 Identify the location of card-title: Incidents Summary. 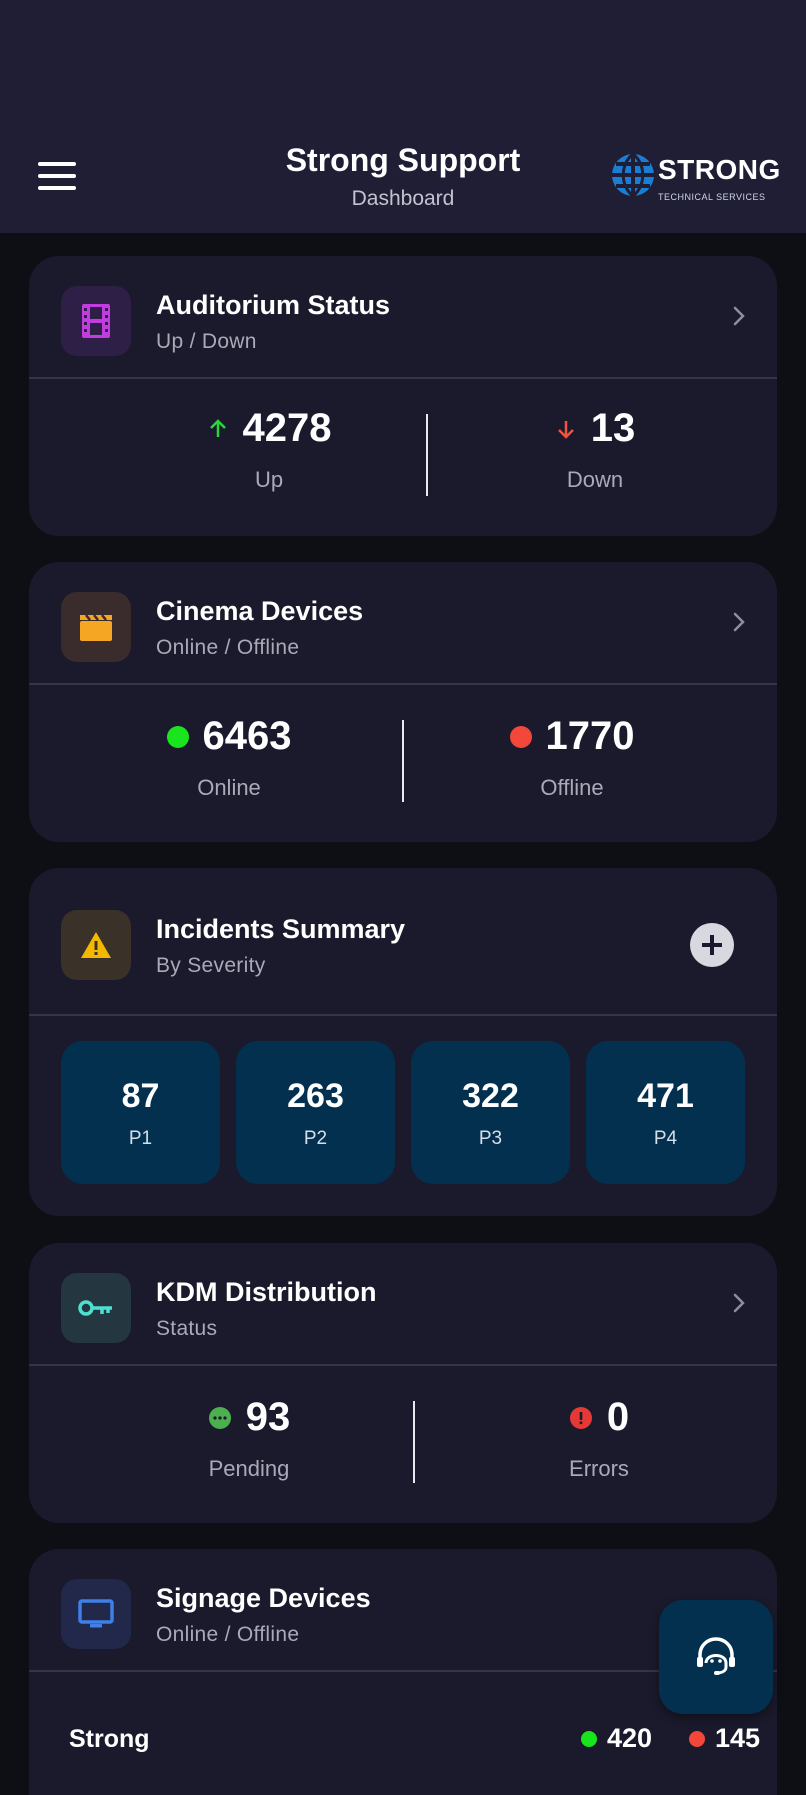
(281, 929).